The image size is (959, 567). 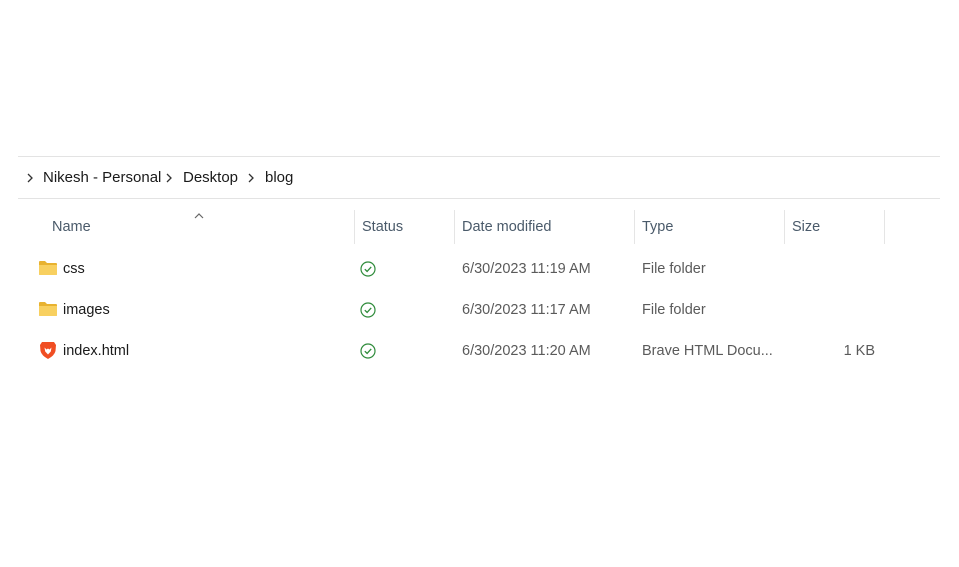 I want to click on column-header-date-modified: Date modified, so click(x=506, y=227).